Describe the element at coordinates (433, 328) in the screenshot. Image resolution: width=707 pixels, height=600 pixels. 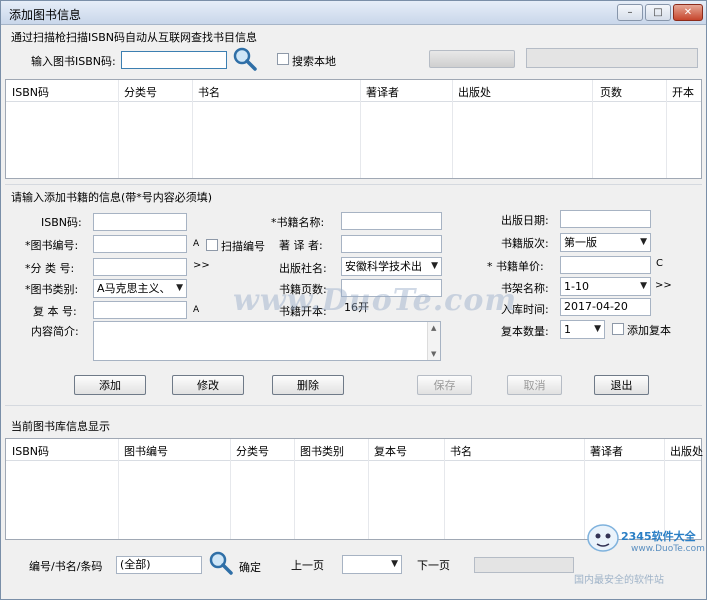
I see `scroll-up-icon: ▲` at that location.